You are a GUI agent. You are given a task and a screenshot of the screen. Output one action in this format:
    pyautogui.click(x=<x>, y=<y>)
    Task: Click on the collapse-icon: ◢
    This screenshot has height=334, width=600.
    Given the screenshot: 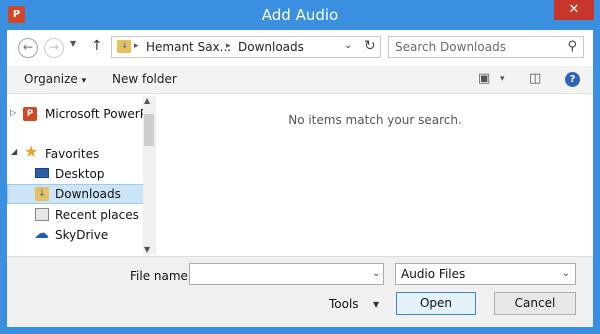 What is the action you would take?
    pyautogui.click(x=14, y=151)
    